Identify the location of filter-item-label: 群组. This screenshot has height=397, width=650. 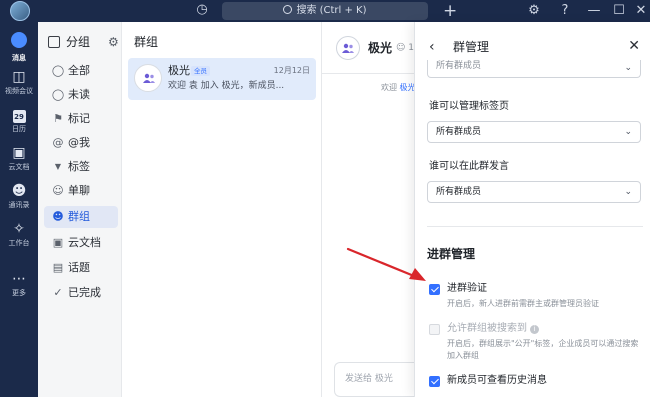
(79, 216).